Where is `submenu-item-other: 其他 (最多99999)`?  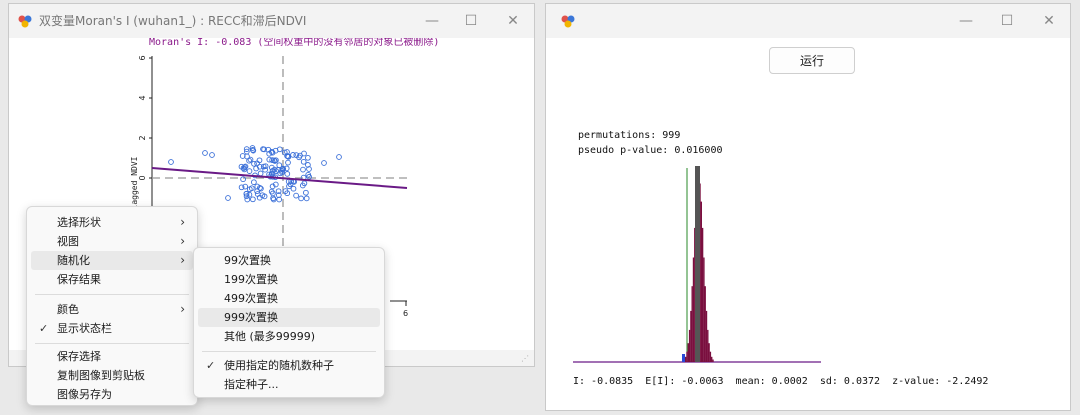 submenu-item-other: 其他 (最多99999) is located at coordinates (289, 336).